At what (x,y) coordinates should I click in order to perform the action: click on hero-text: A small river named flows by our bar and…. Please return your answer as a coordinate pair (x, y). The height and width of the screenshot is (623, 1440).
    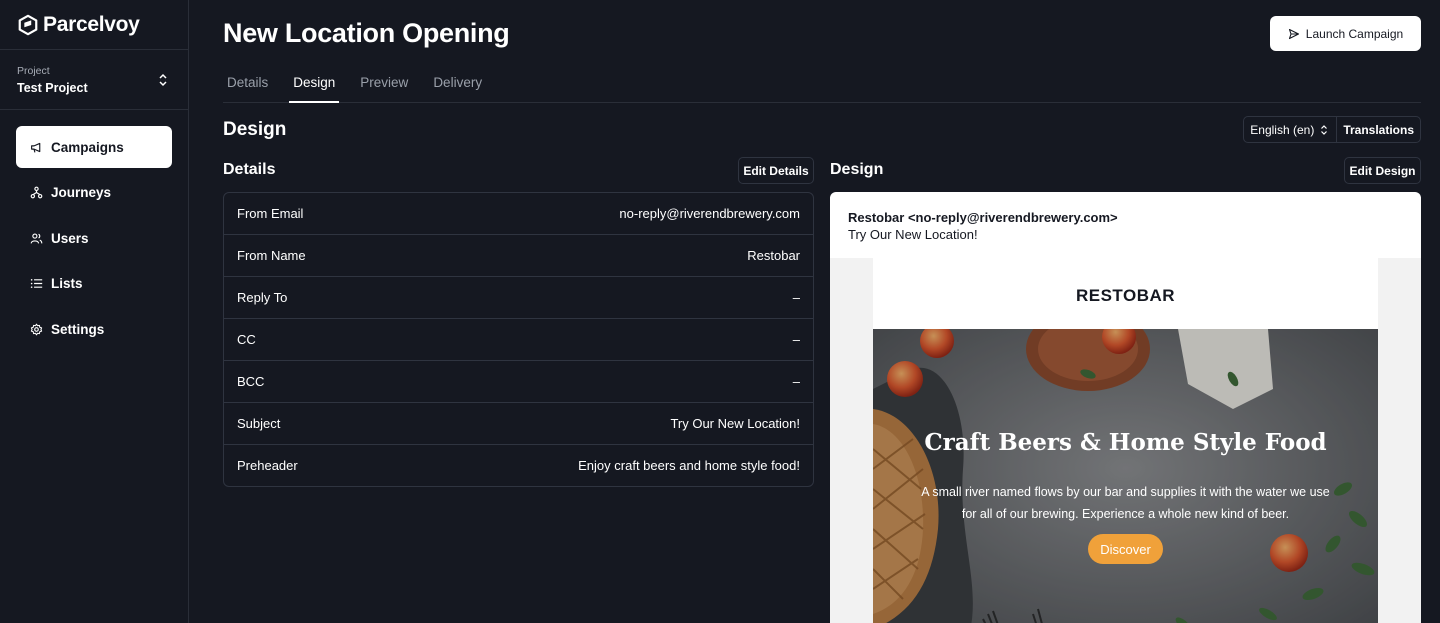
    Looking at the image, I should click on (1125, 503).